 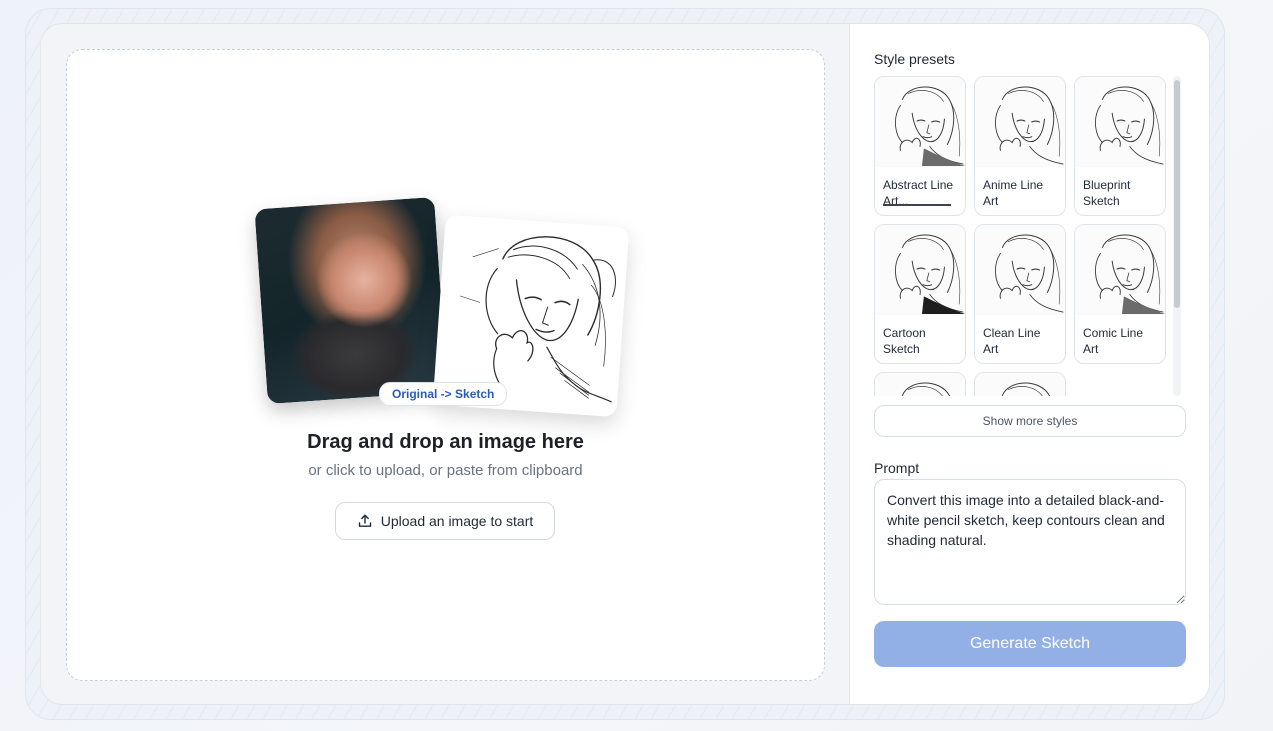 What do you see at coordinates (1177, 194) in the screenshot?
I see `presets-scrollbar-thumb` at bounding box center [1177, 194].